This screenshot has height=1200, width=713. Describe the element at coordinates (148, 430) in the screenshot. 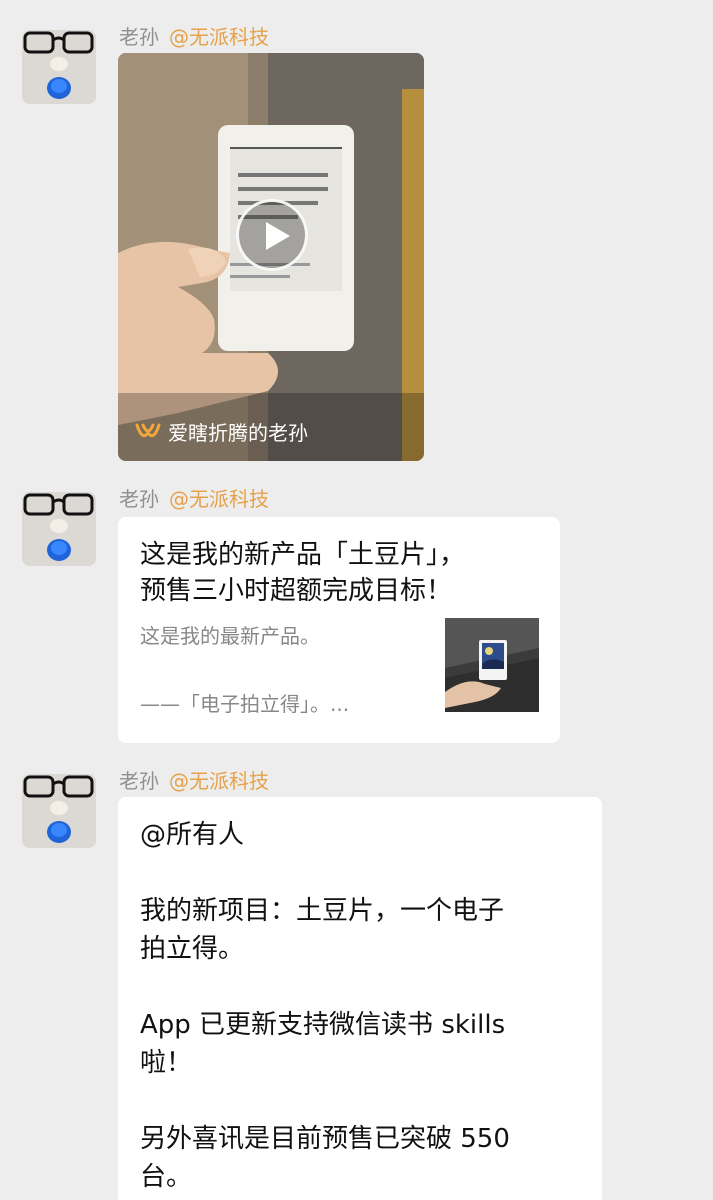

I see `wechat-channels-icon` at that location.